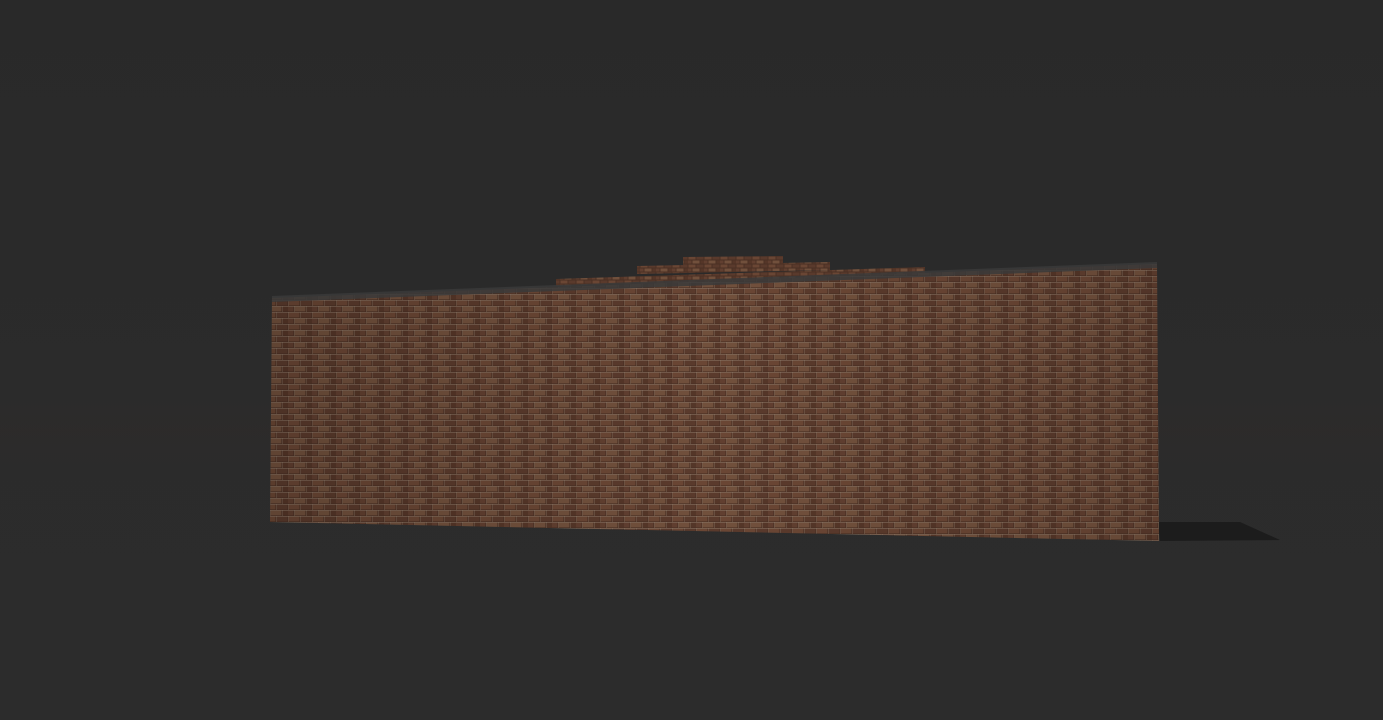  Describe the element at coordinates (1219, 531) in the screenshot. I see `wall-shadow` at that location.